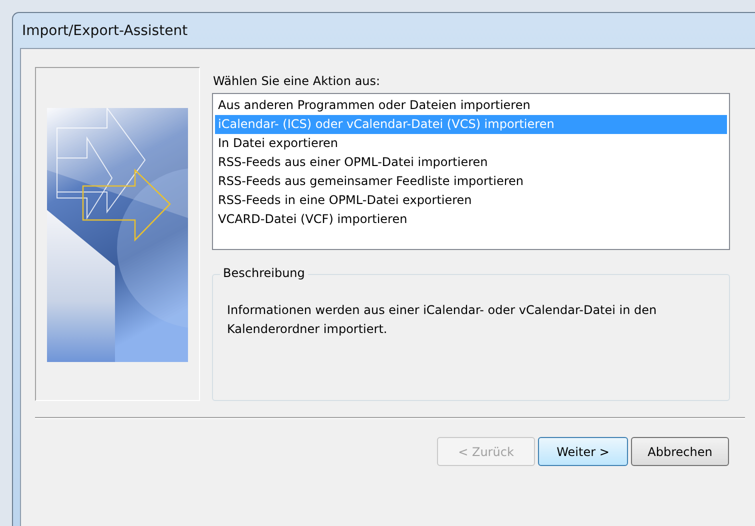  What do you see at coordinates (471, 200) in the screenshot?
I see `list-item: RSS-Feeds in eine OPML-Datei exportieren` at bounding box center [471, 200].